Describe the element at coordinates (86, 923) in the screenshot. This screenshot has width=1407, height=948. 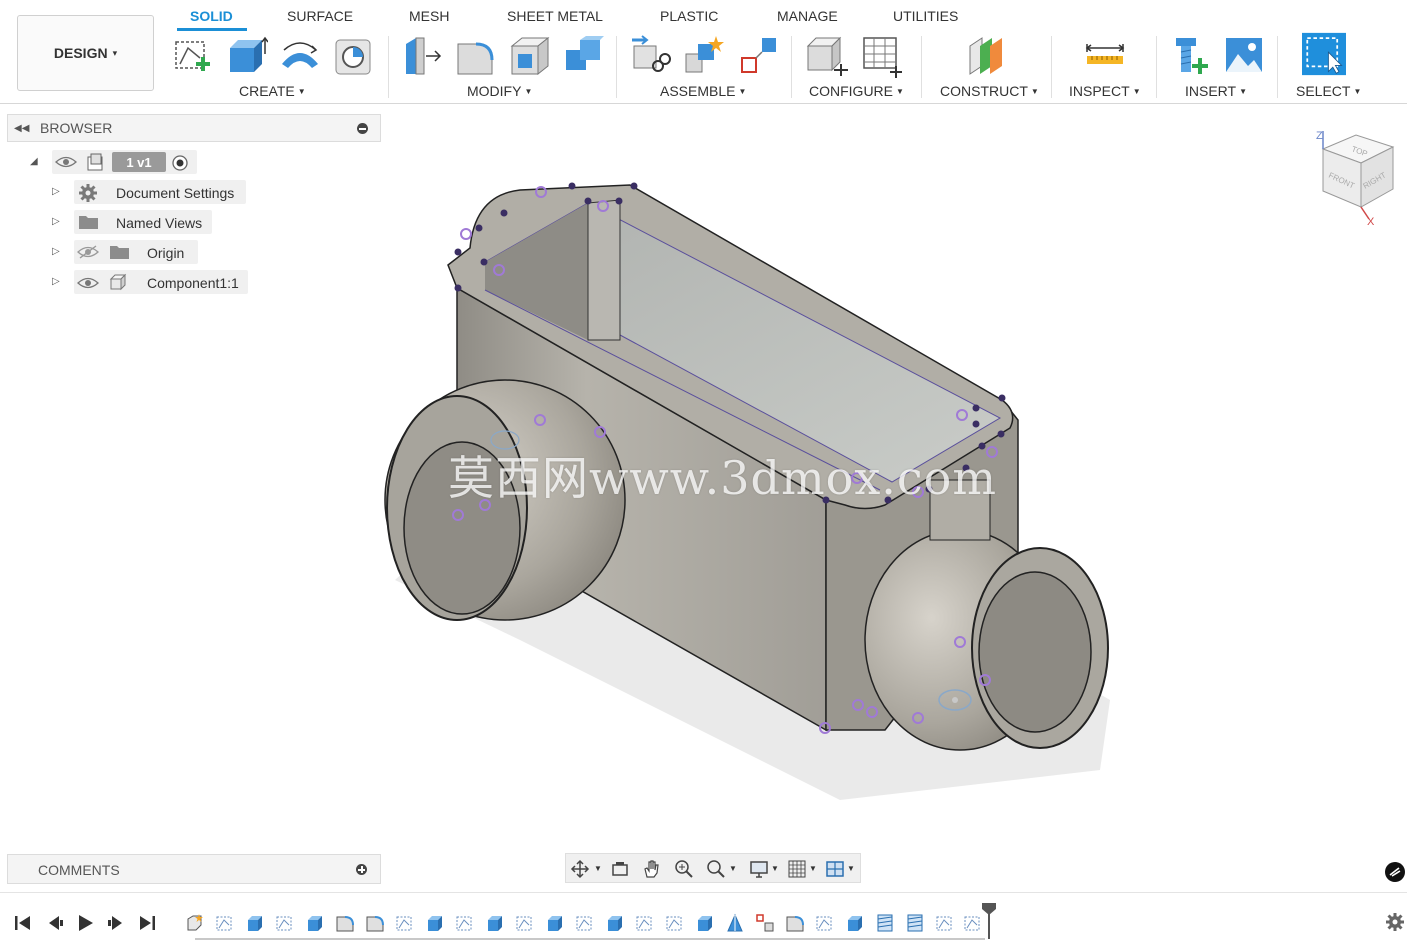
I see `play-icon` at that location.